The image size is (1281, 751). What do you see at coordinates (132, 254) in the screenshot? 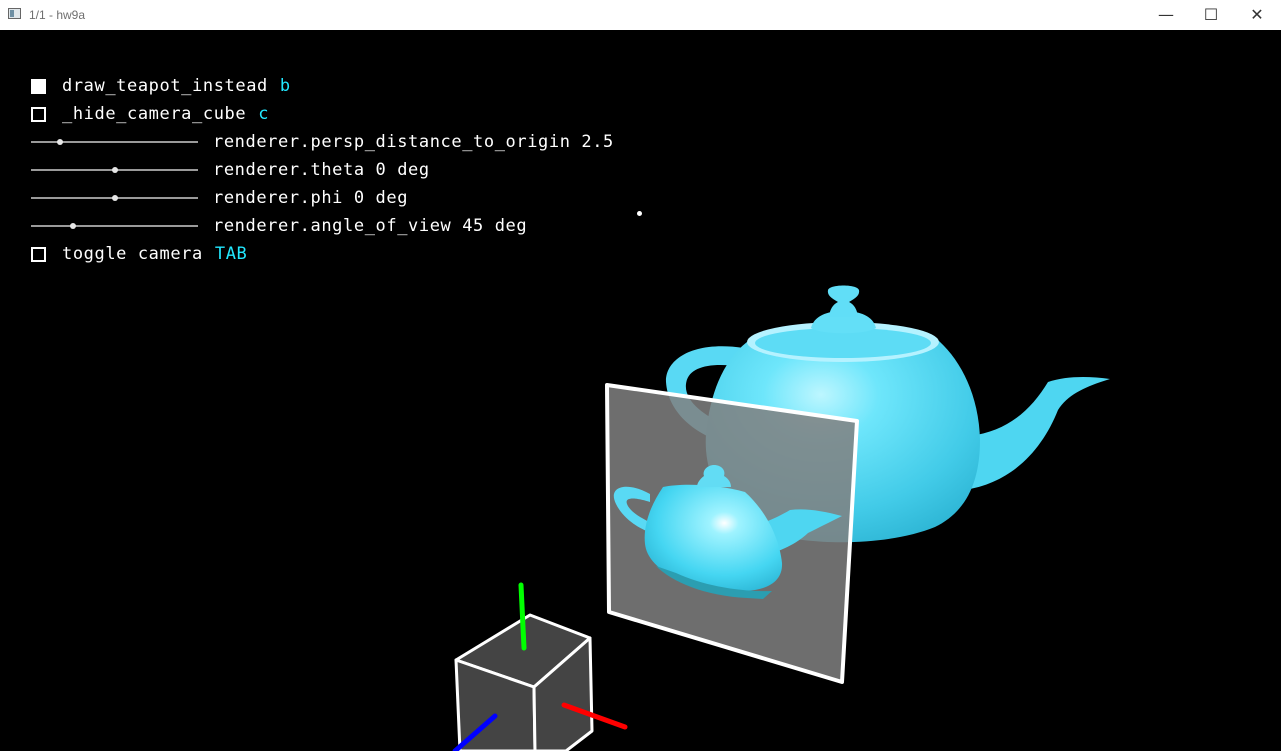
I see `checkbox-label: toggle camera` at bounding box center [132, 254].